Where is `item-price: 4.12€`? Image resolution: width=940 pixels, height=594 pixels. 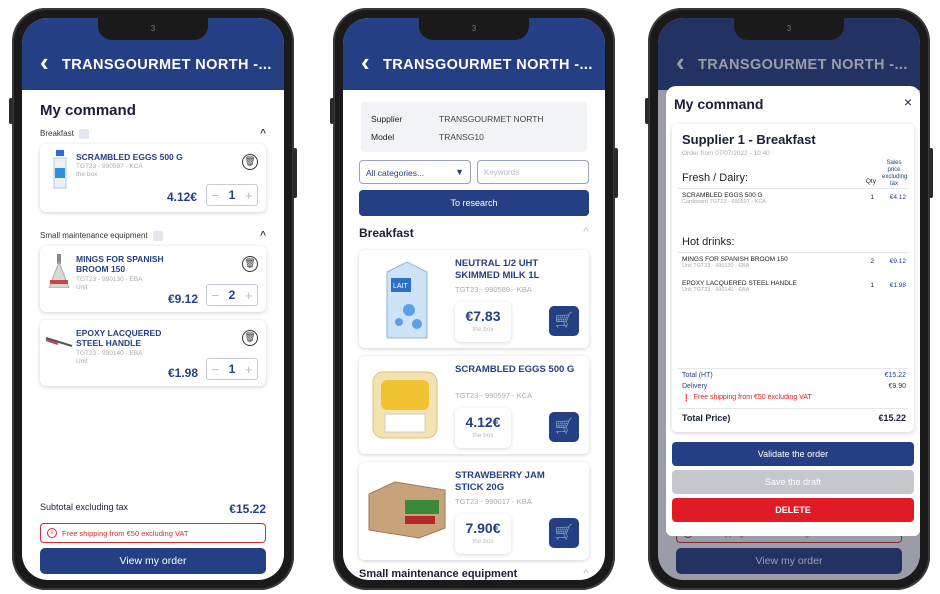 item-price: 4.12€ is located at coordinates (182, 197).